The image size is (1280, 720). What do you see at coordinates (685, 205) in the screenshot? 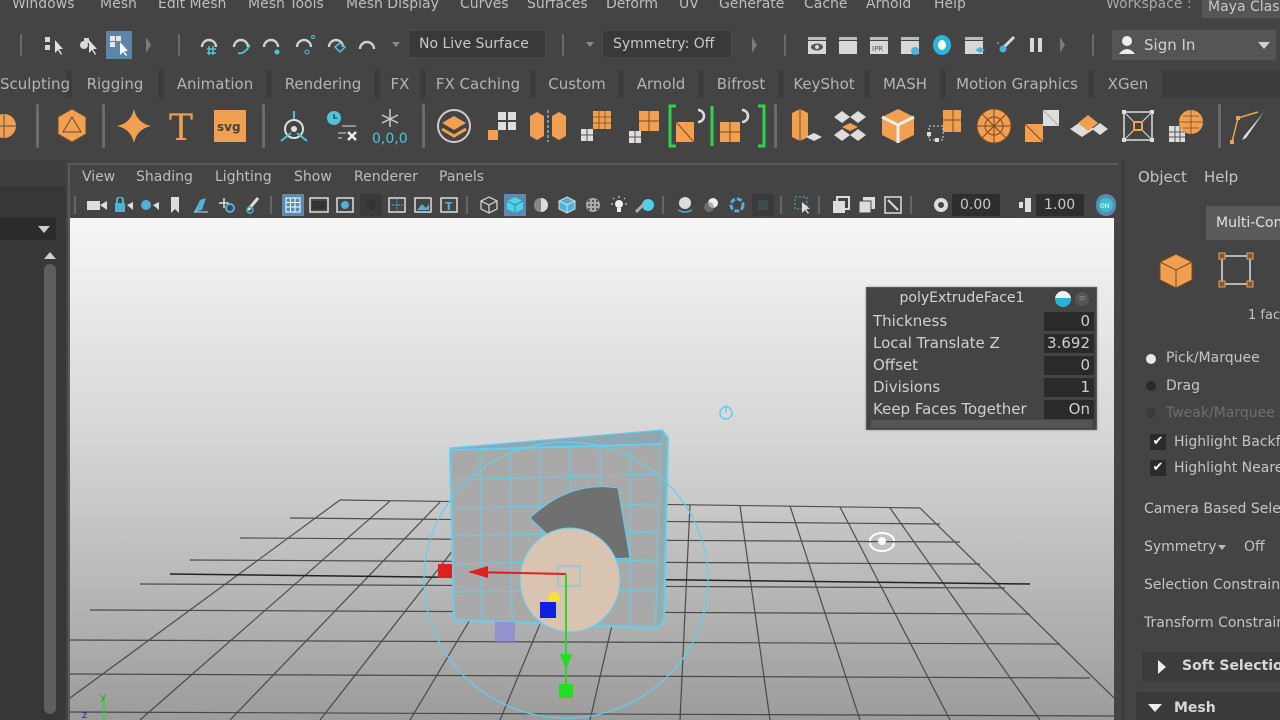
I see `screen-space-ao-icon` at bounding box center [685, 205].